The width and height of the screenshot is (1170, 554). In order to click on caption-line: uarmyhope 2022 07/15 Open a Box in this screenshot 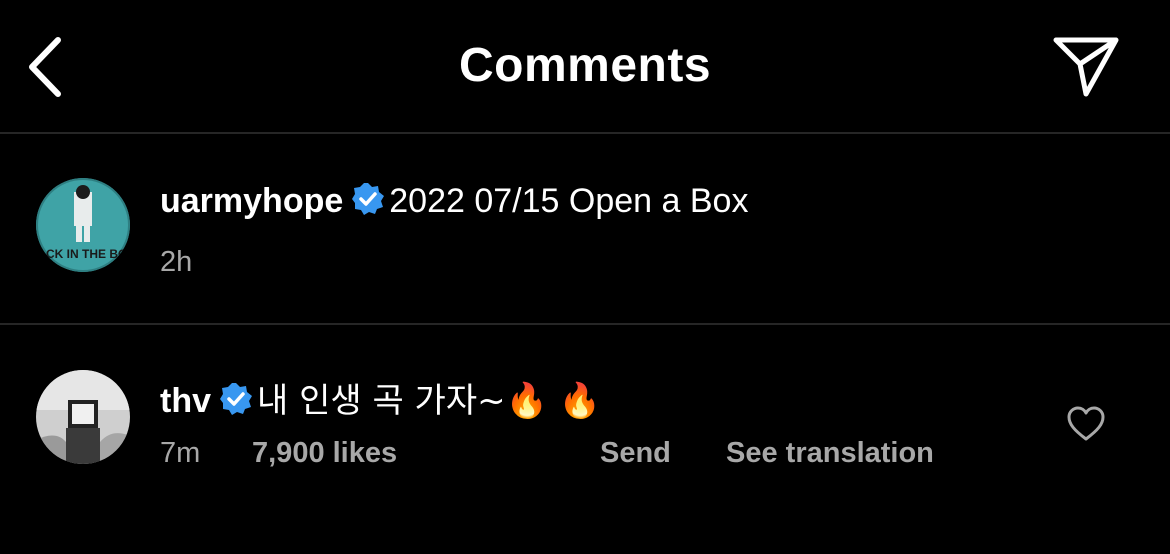, I will do `click(454, 203)`.